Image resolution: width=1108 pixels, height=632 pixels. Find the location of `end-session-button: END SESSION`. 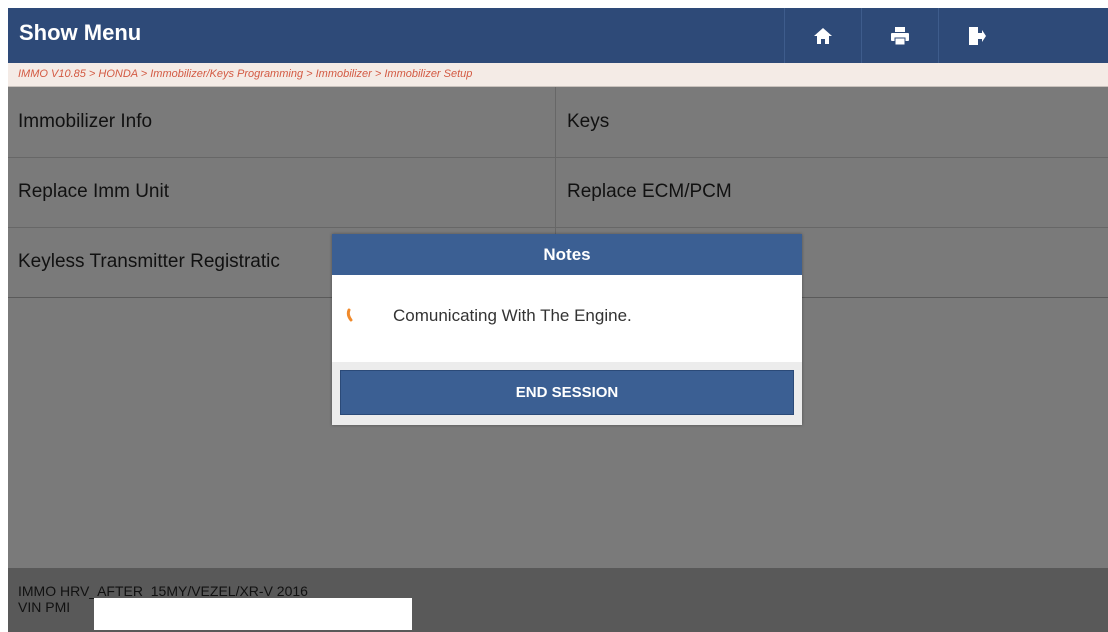

end-session-button: END SESSION is located at coordinates (567, 392).